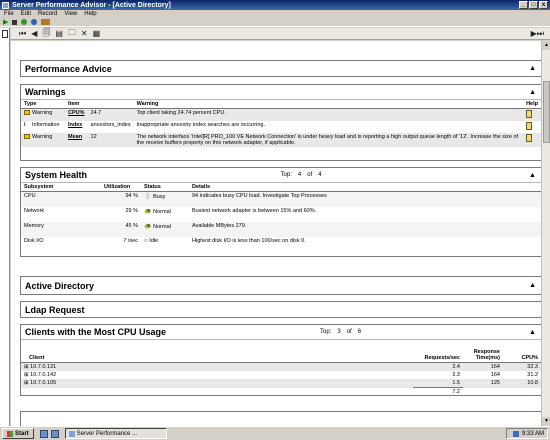 The image size is (550, 440). I want to click on quick-launch, so click(49, 433).